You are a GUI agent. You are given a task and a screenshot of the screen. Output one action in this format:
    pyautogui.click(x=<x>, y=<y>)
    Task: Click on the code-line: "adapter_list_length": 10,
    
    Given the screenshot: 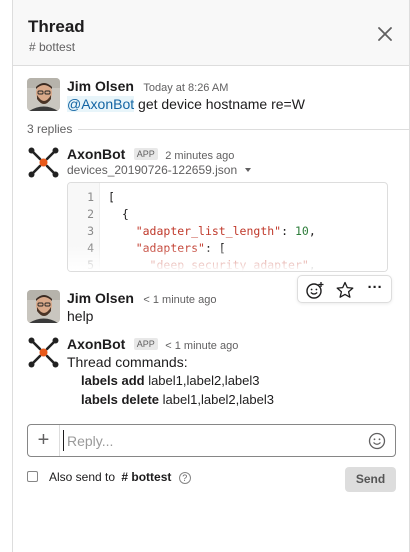 What is the action you would take?
    pyautogui.click(x=225, y=231)
    